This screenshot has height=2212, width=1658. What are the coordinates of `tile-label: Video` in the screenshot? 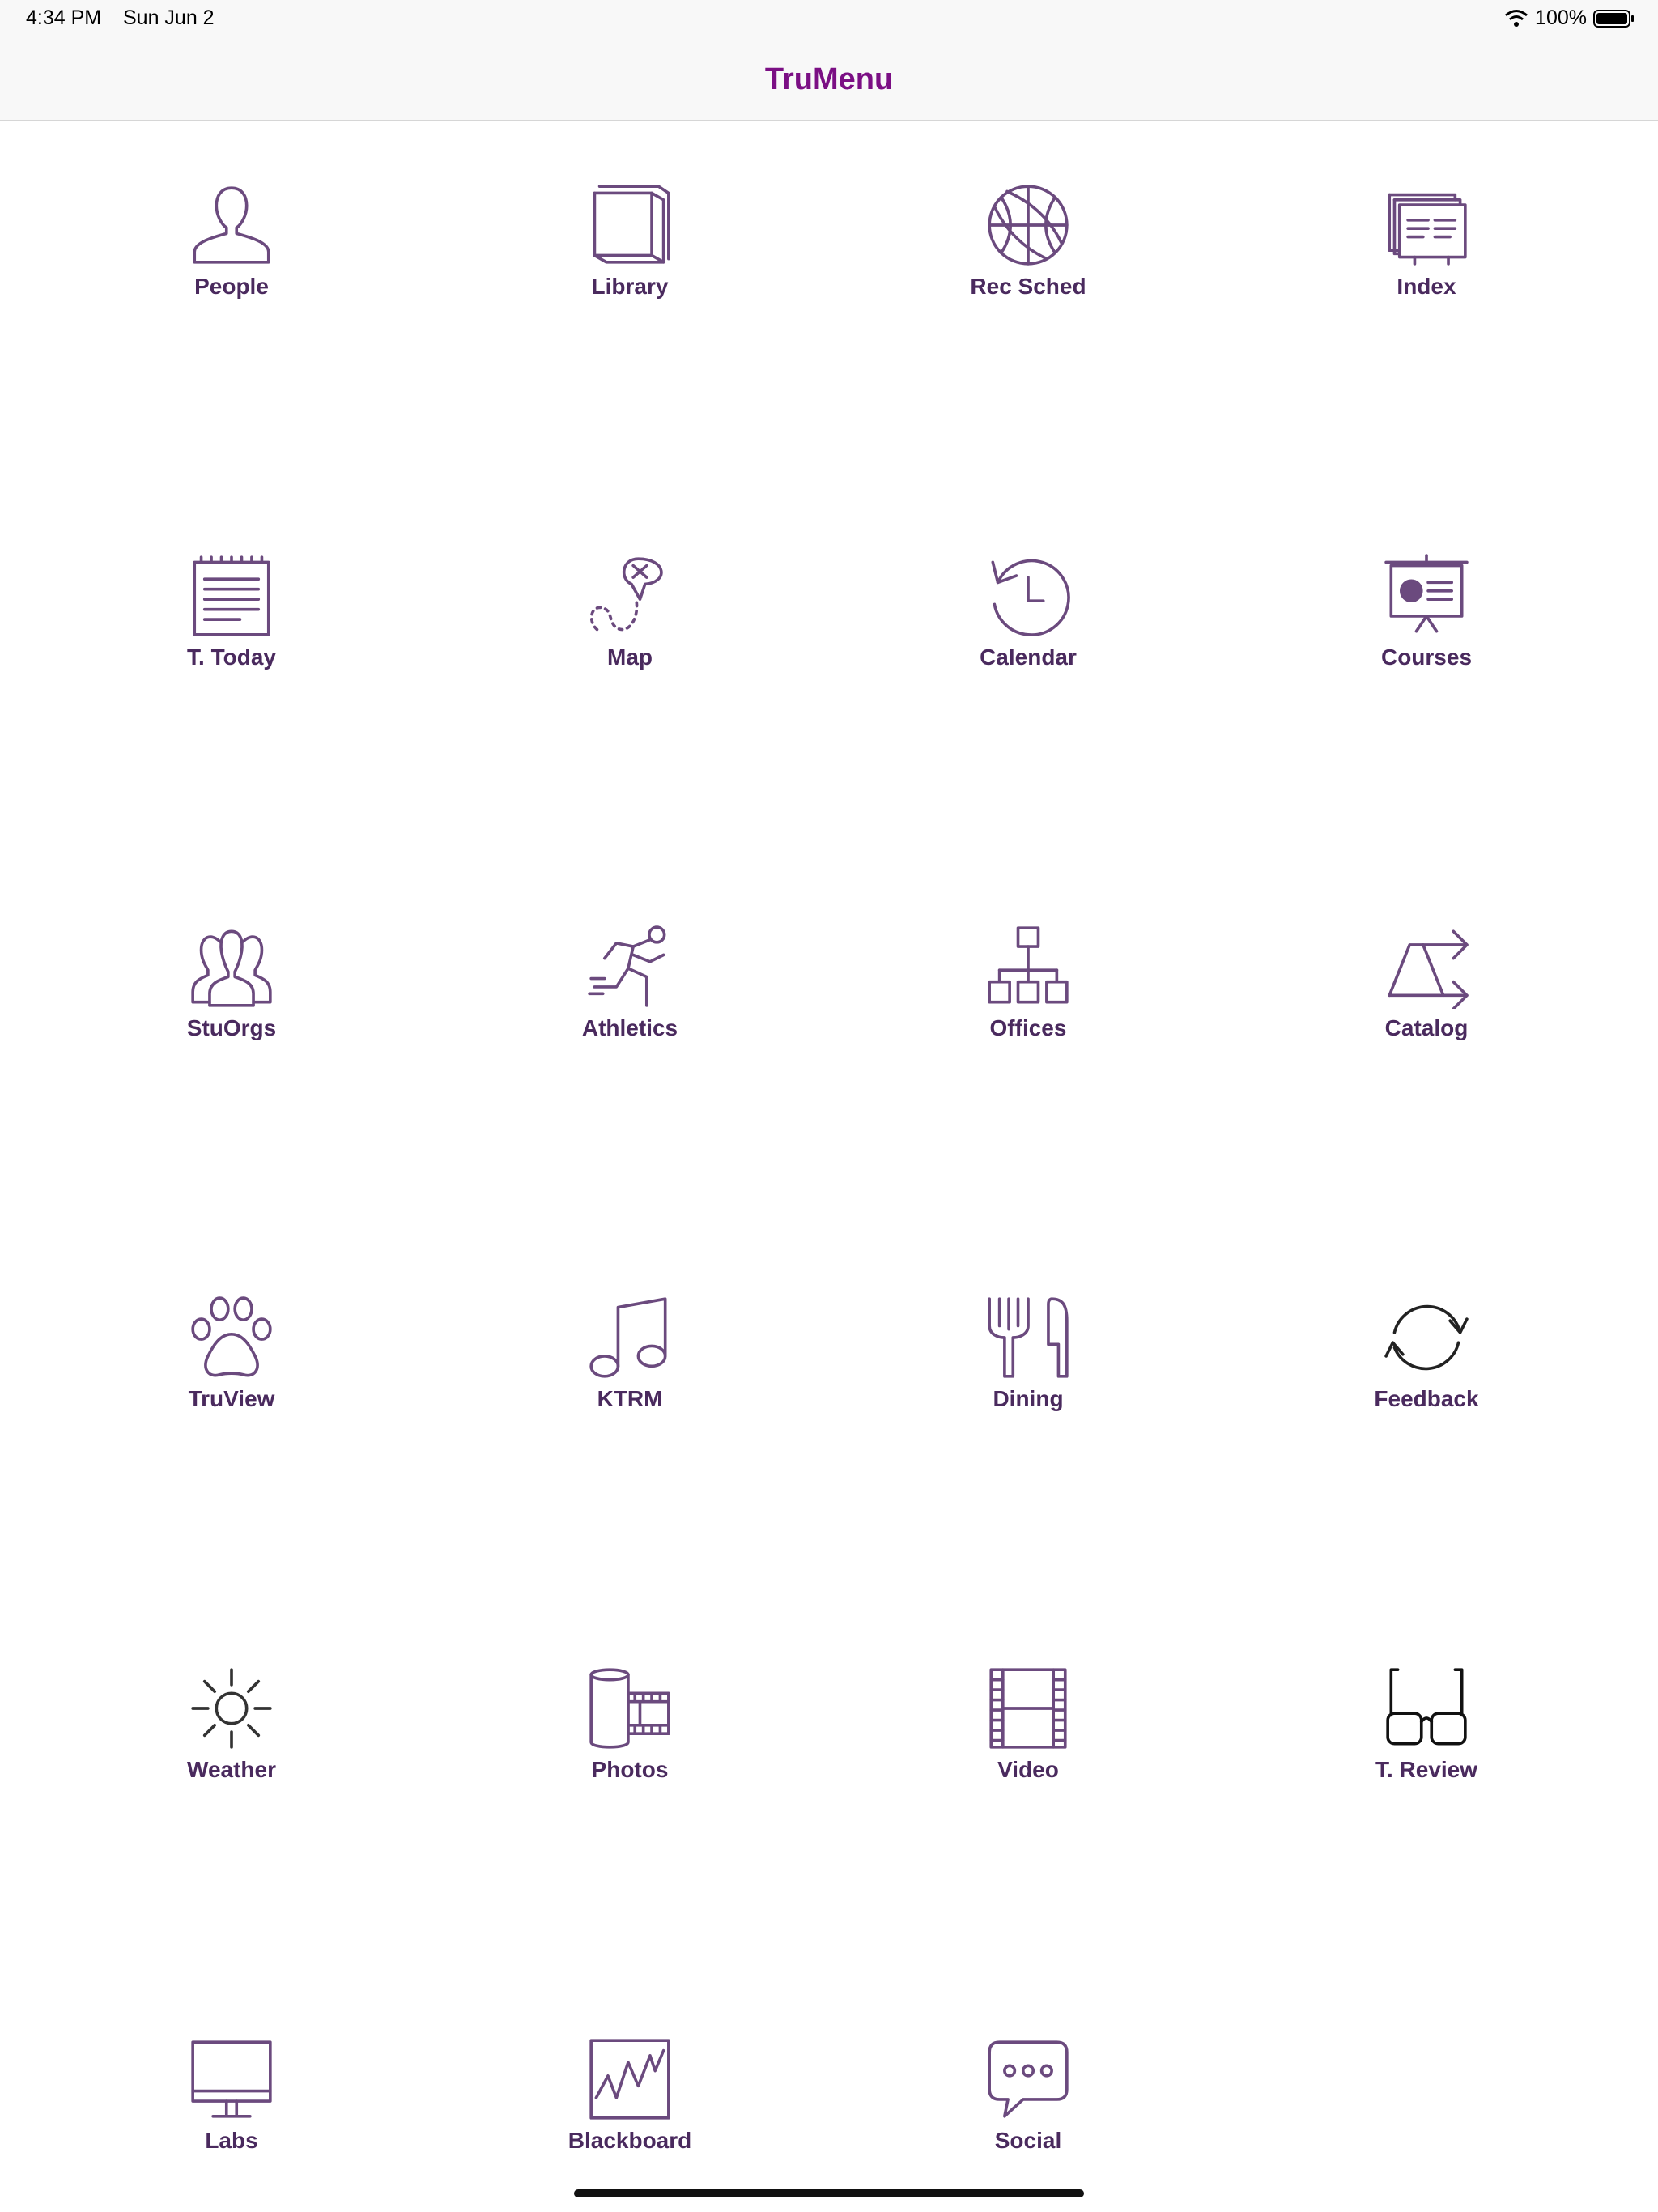 It's located at (1028, 1770).